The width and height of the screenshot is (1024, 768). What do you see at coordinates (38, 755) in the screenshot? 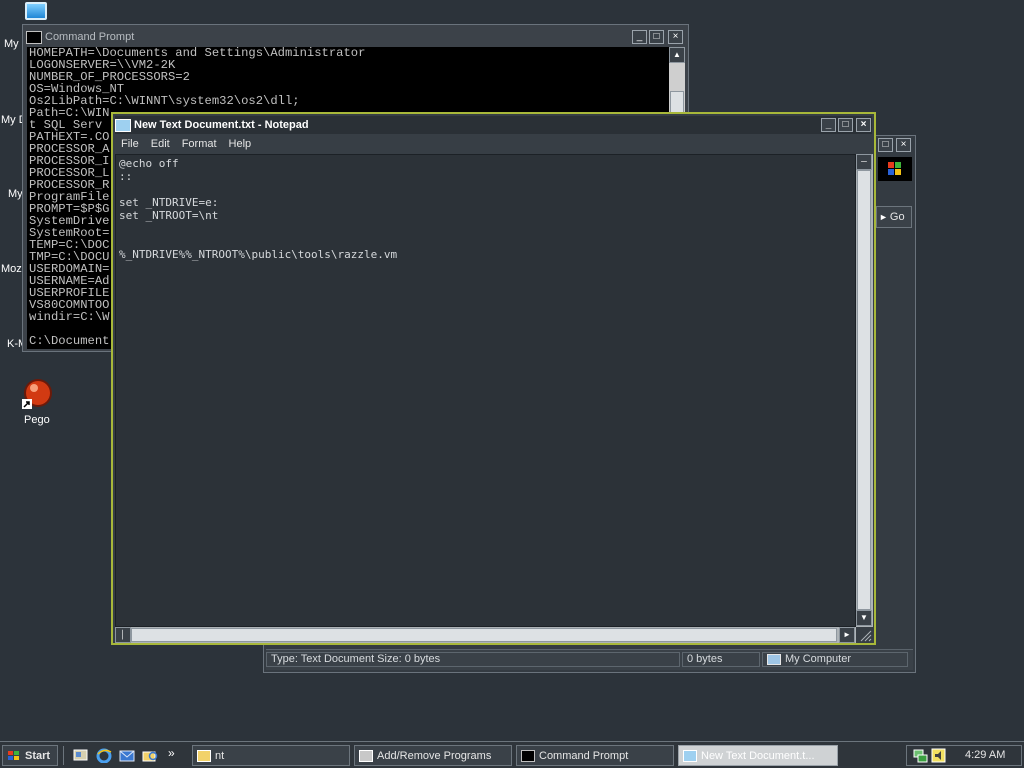
I see `start-label: Start` at bounding box center [38, 755].